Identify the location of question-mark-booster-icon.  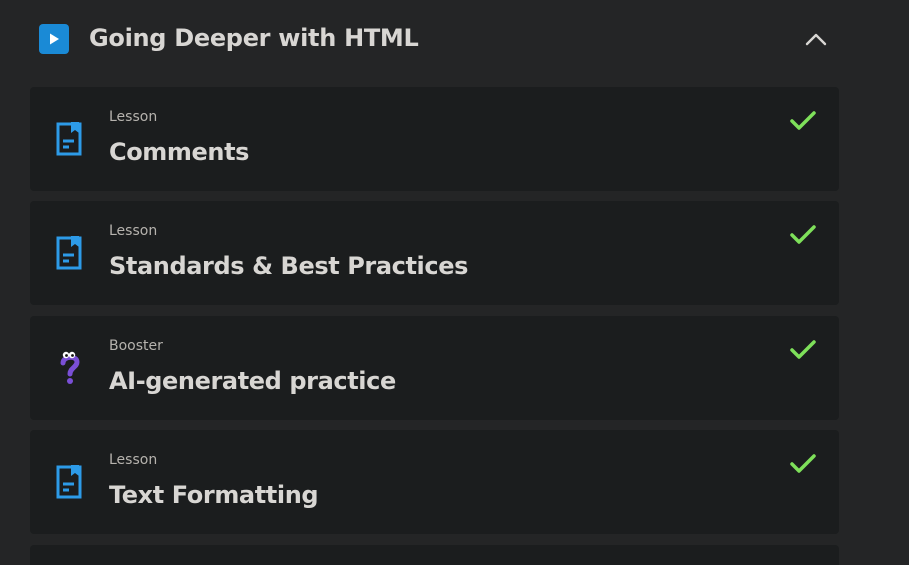
(70, 368).